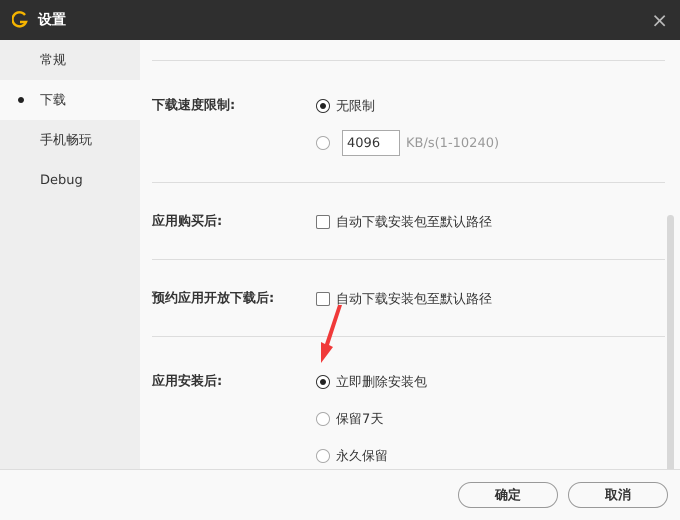  I want to click on sidebar-item: Debug, so click(70, 180).